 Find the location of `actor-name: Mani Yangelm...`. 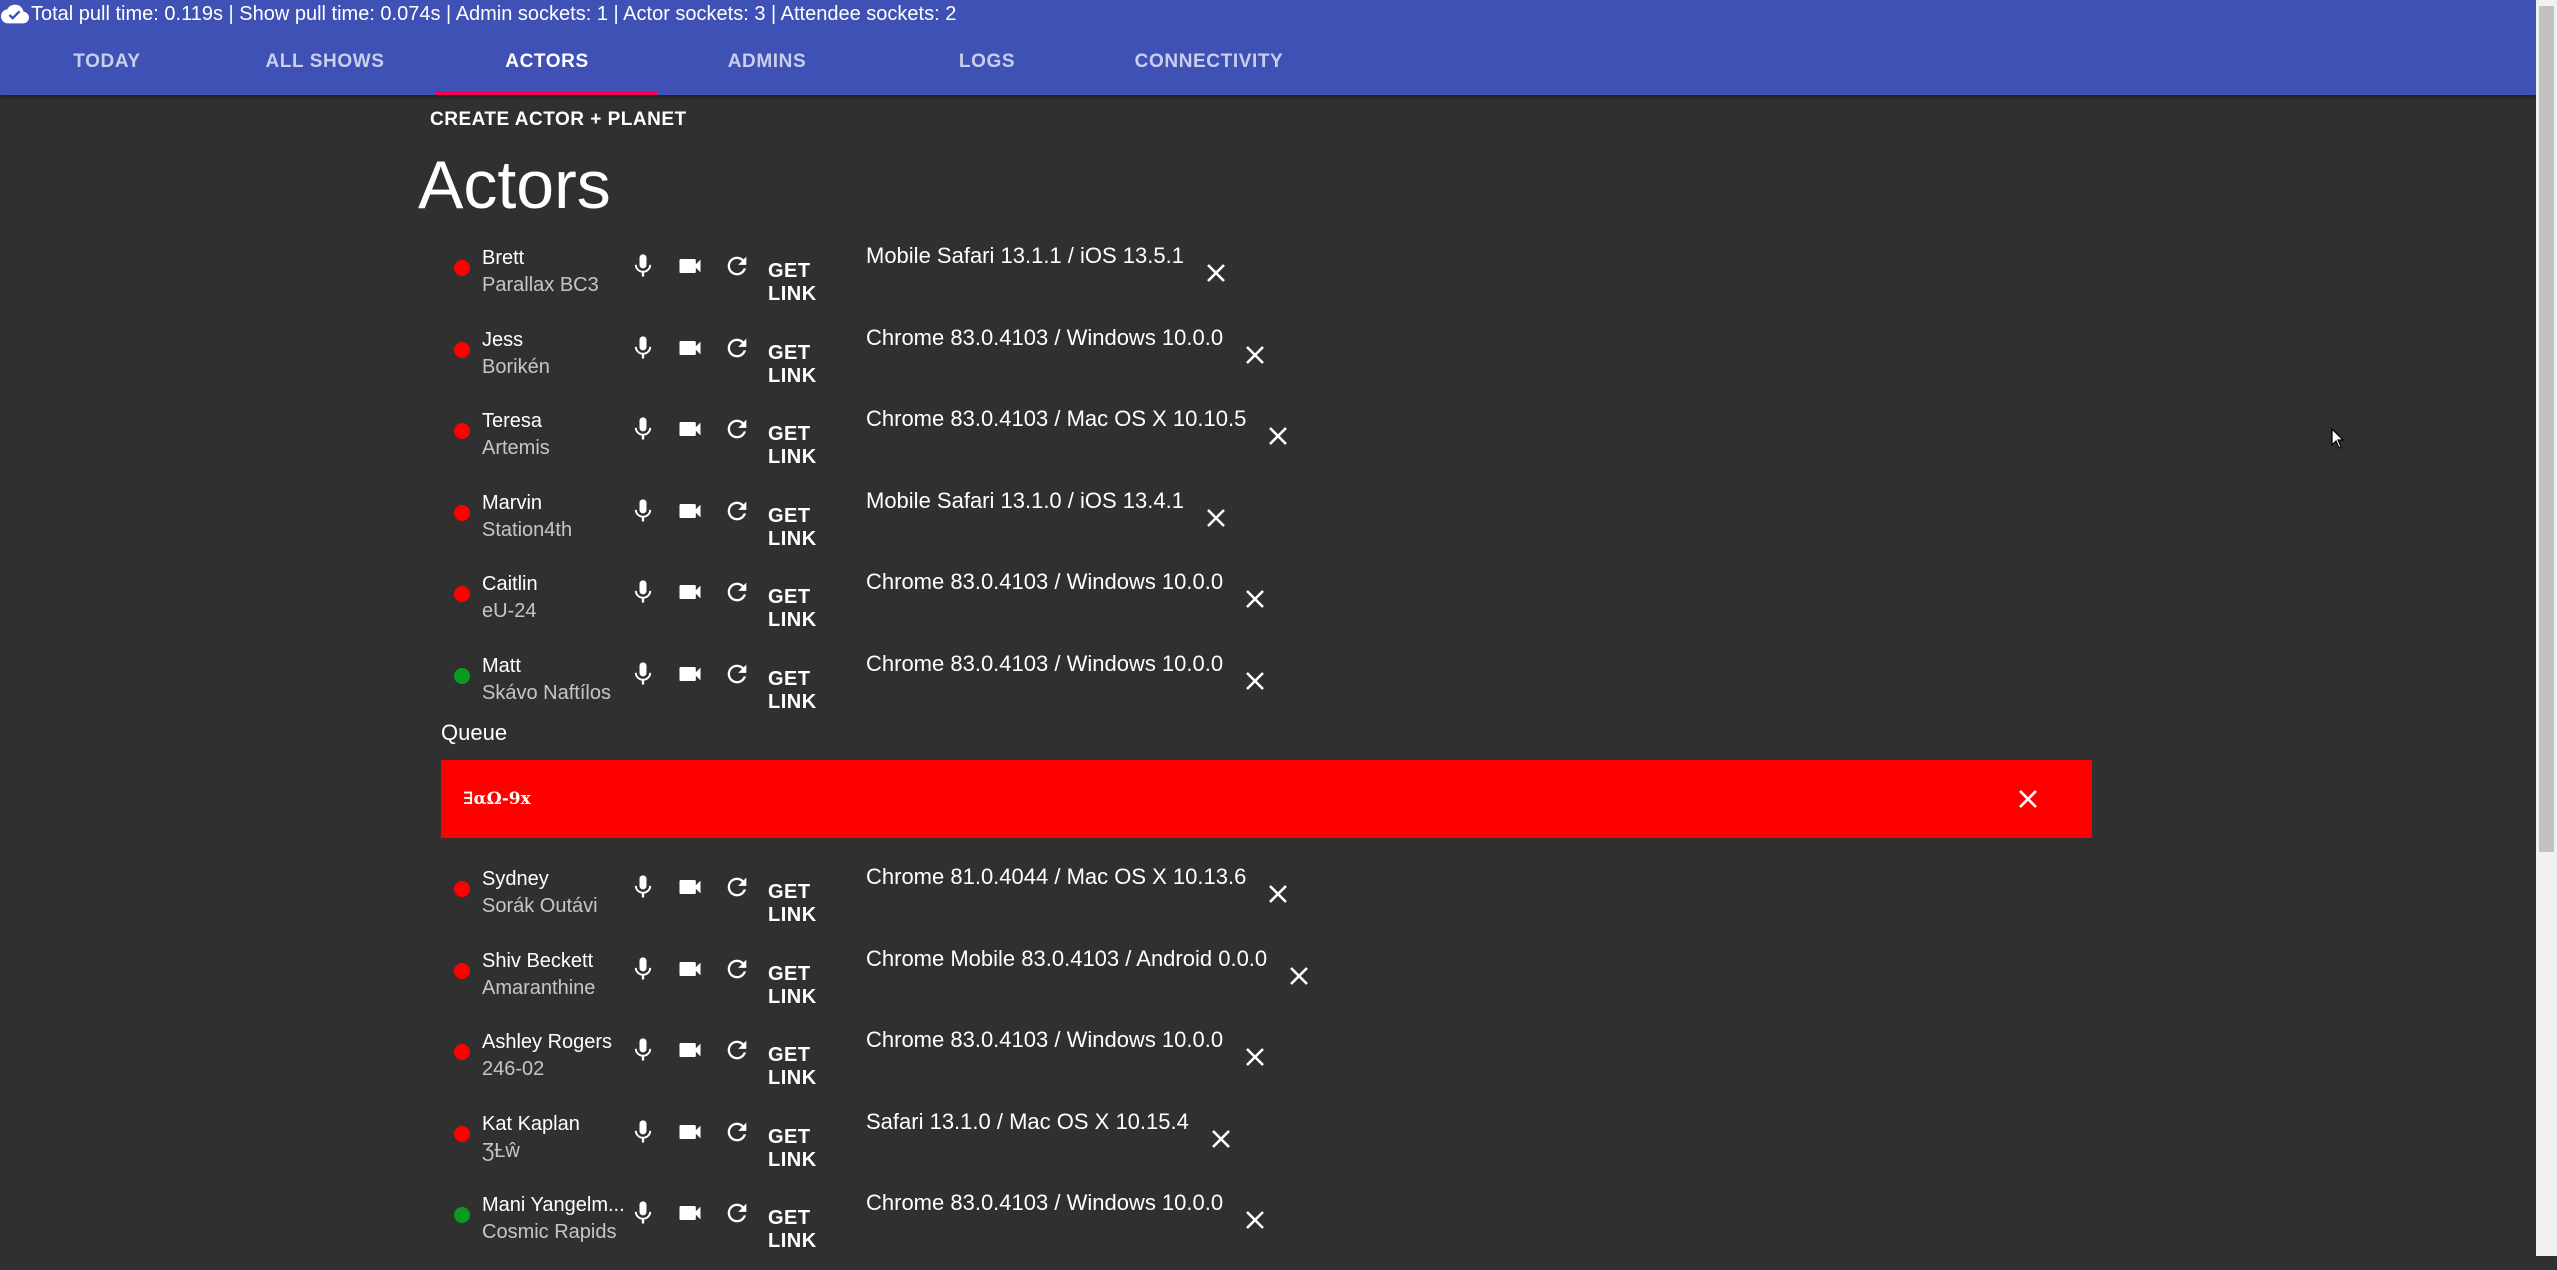

actor-name: Mani Yangelm... is located at coordinates (553, 1205).